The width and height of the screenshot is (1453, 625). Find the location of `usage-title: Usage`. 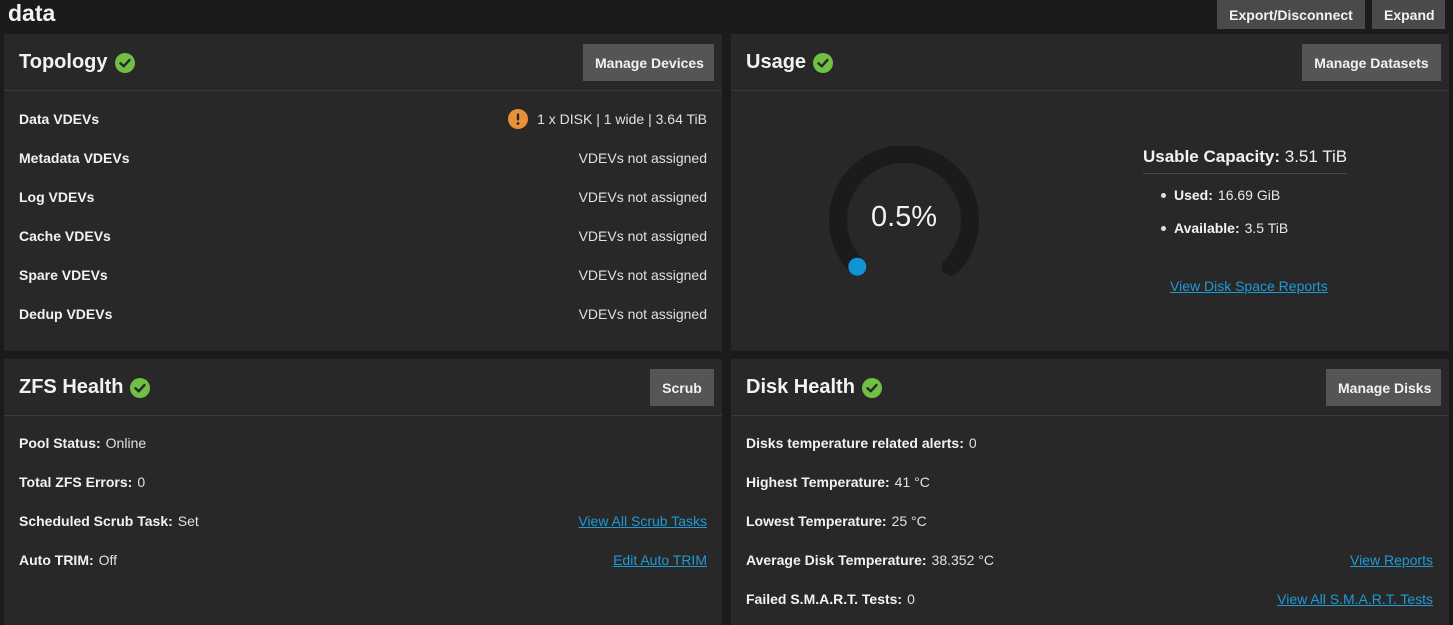

usage-title: Usage is located at coordinates (776, 62).